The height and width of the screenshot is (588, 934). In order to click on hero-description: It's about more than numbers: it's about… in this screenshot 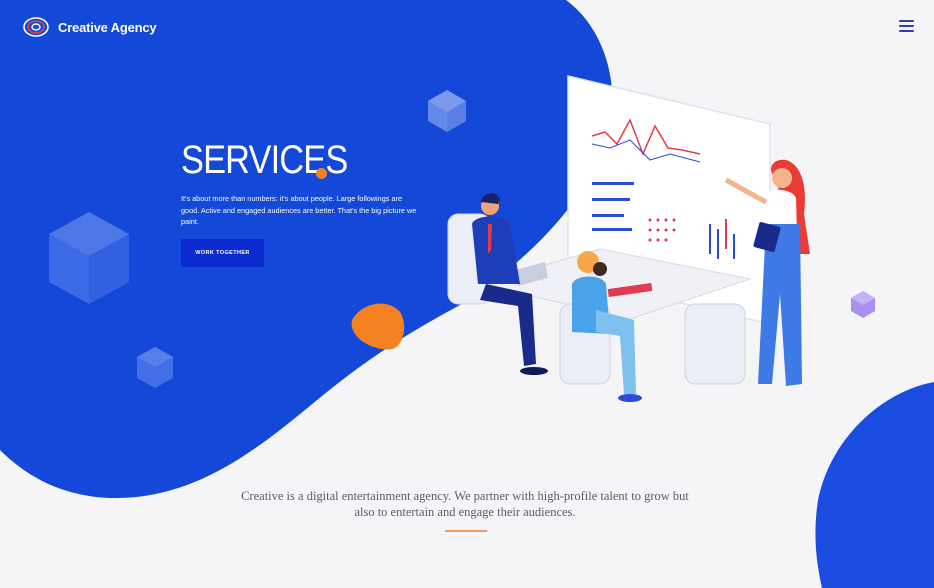, I will do `click(299, 210)`.